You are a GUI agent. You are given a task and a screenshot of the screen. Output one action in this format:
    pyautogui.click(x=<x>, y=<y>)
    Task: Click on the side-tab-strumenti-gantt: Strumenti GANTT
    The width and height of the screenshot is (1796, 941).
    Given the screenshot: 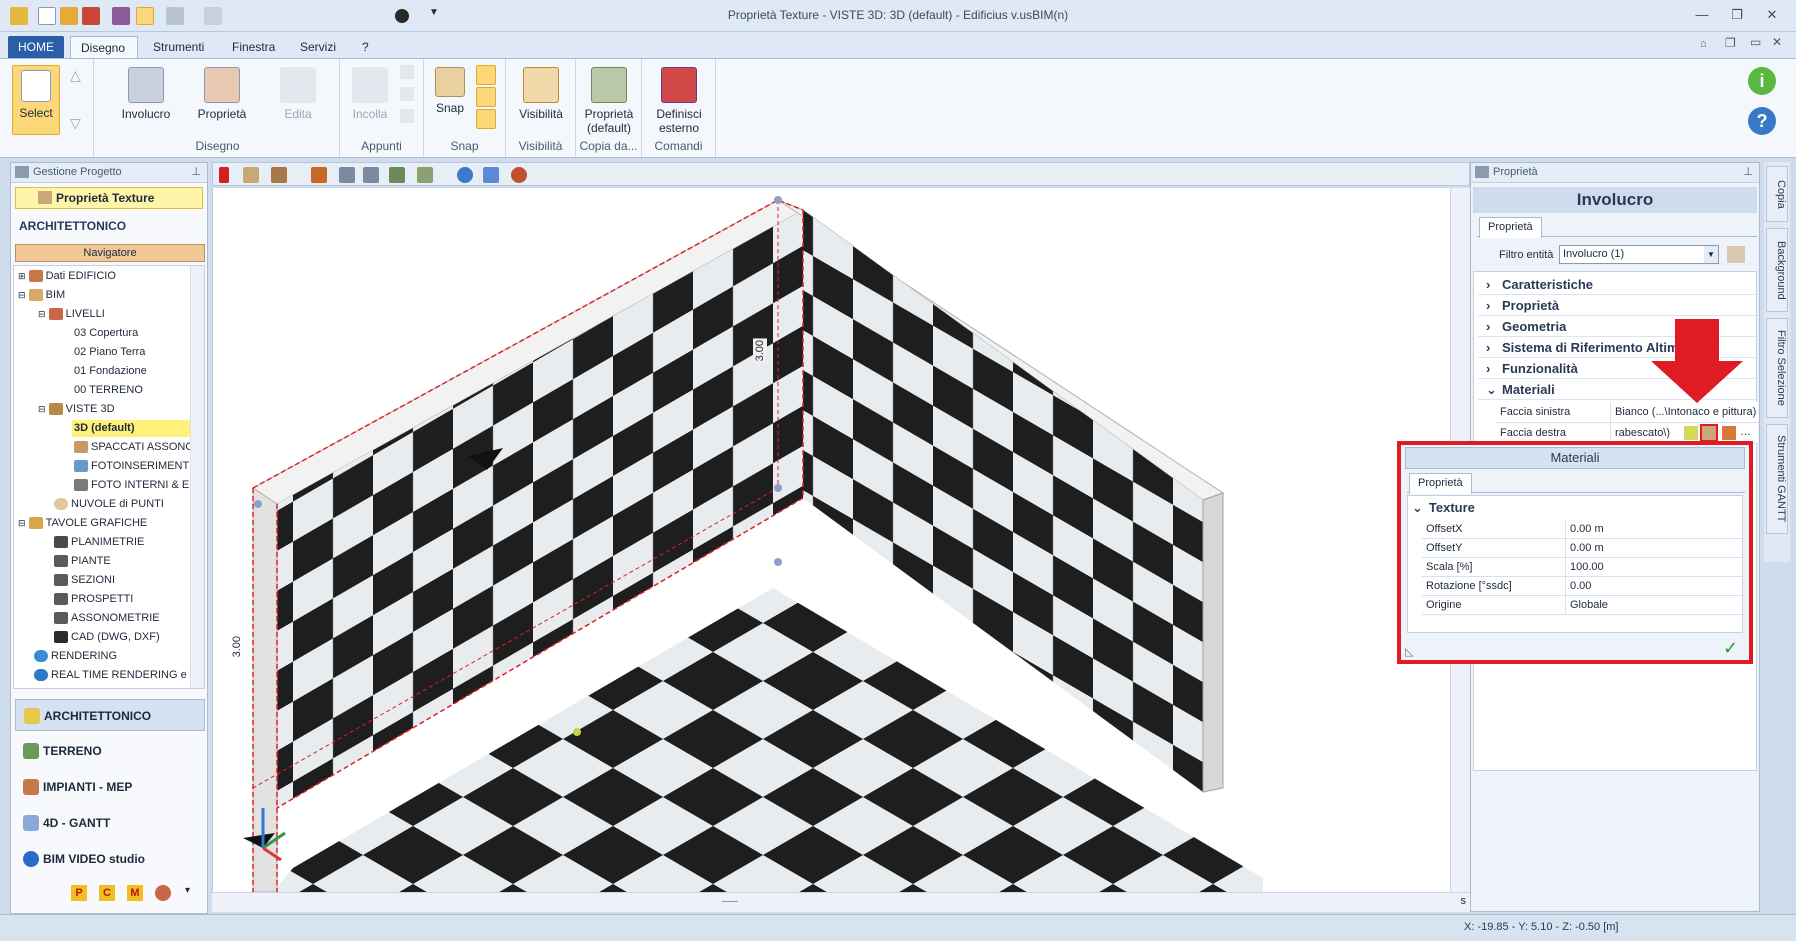 What is the action you would take?
    pyautogui.click(x=1777, y=479)
    